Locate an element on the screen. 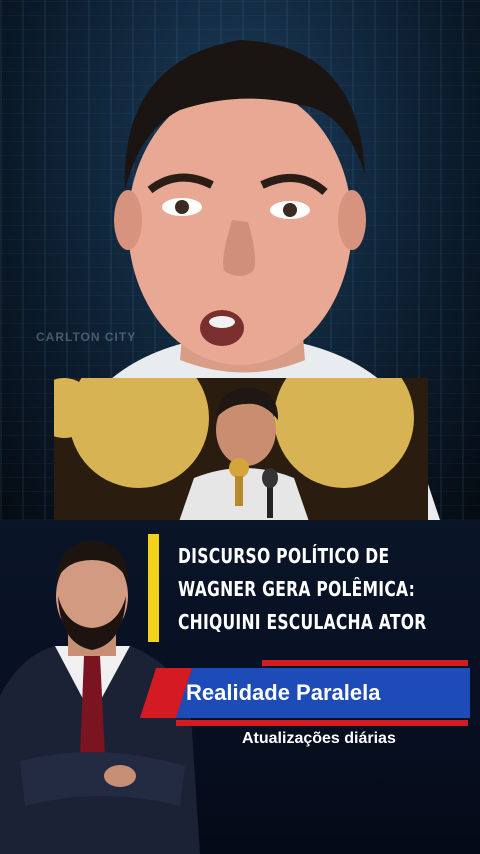  channel-name: Realidade Paralela is located at coordinates (283, 692).